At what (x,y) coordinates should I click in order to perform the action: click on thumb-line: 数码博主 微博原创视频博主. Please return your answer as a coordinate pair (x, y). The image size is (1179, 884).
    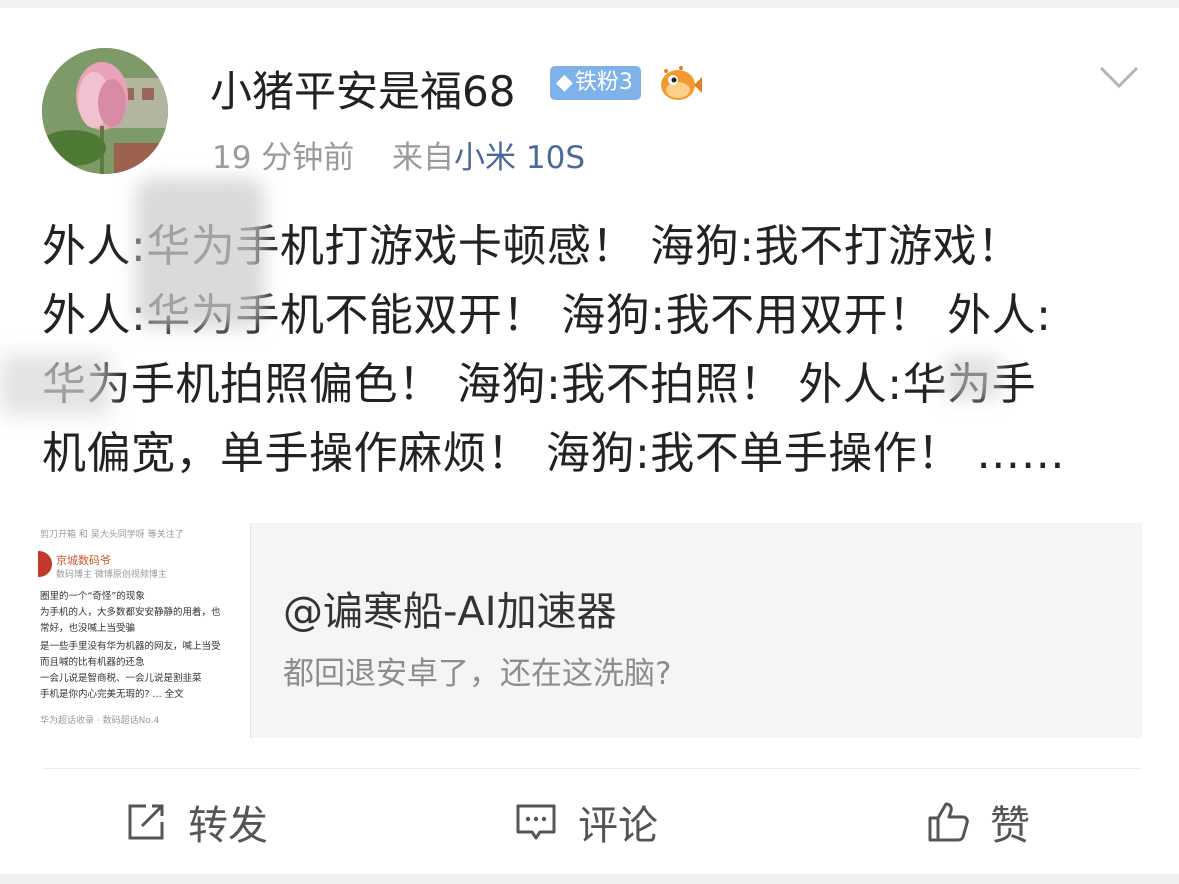
    Looking at the image, I should click on (111, 575).